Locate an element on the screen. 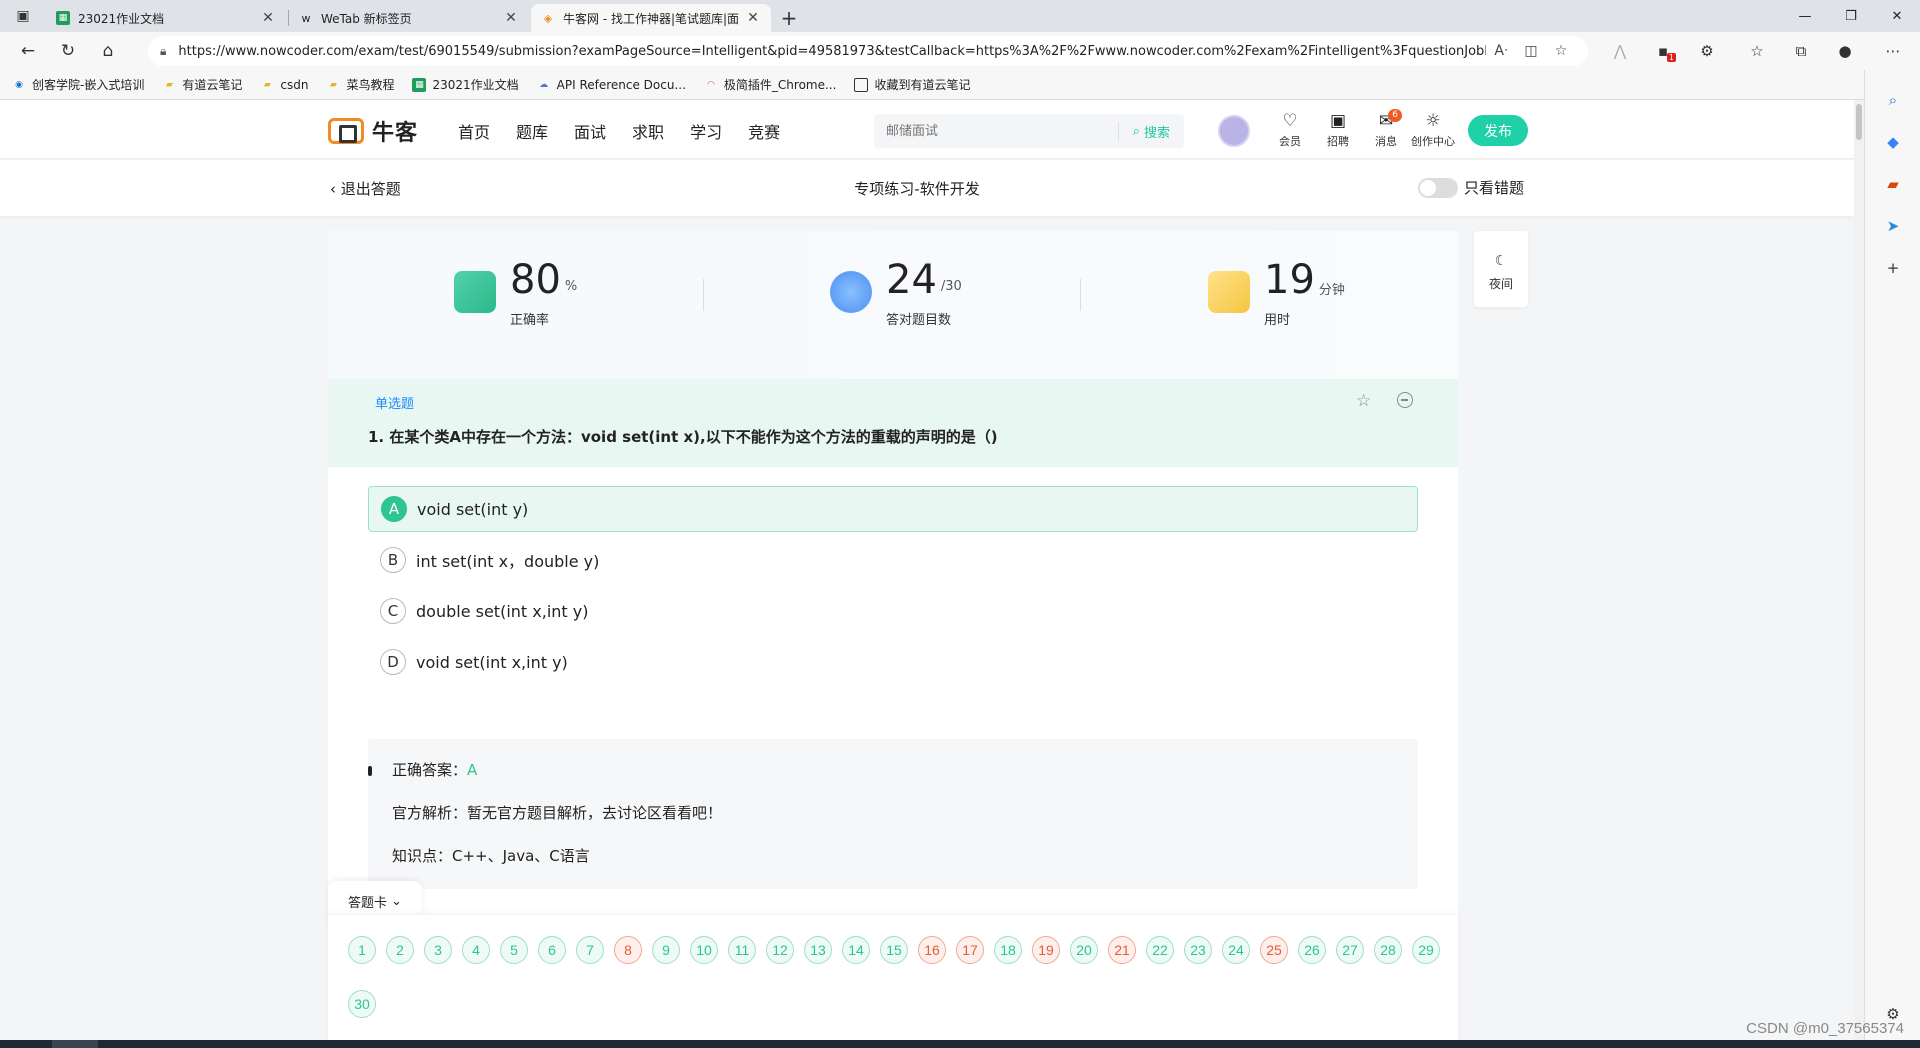 This screenshot has width=1920, height=1048. option-c: C double set(int x,int y) is located at coordinates (893, 611).